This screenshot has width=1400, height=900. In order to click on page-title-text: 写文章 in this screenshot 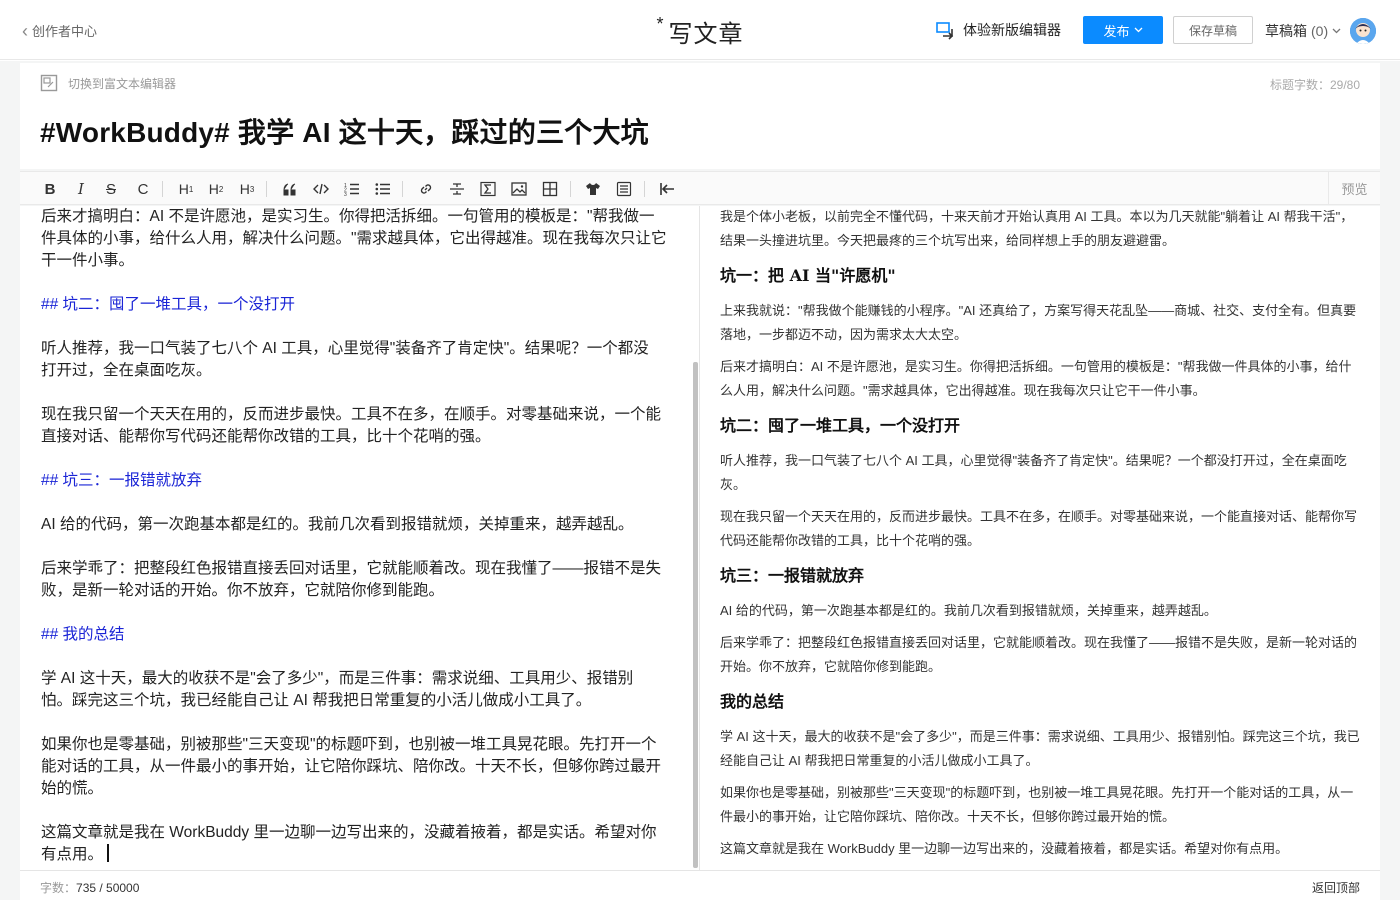, I will do `click(706, 34)`.